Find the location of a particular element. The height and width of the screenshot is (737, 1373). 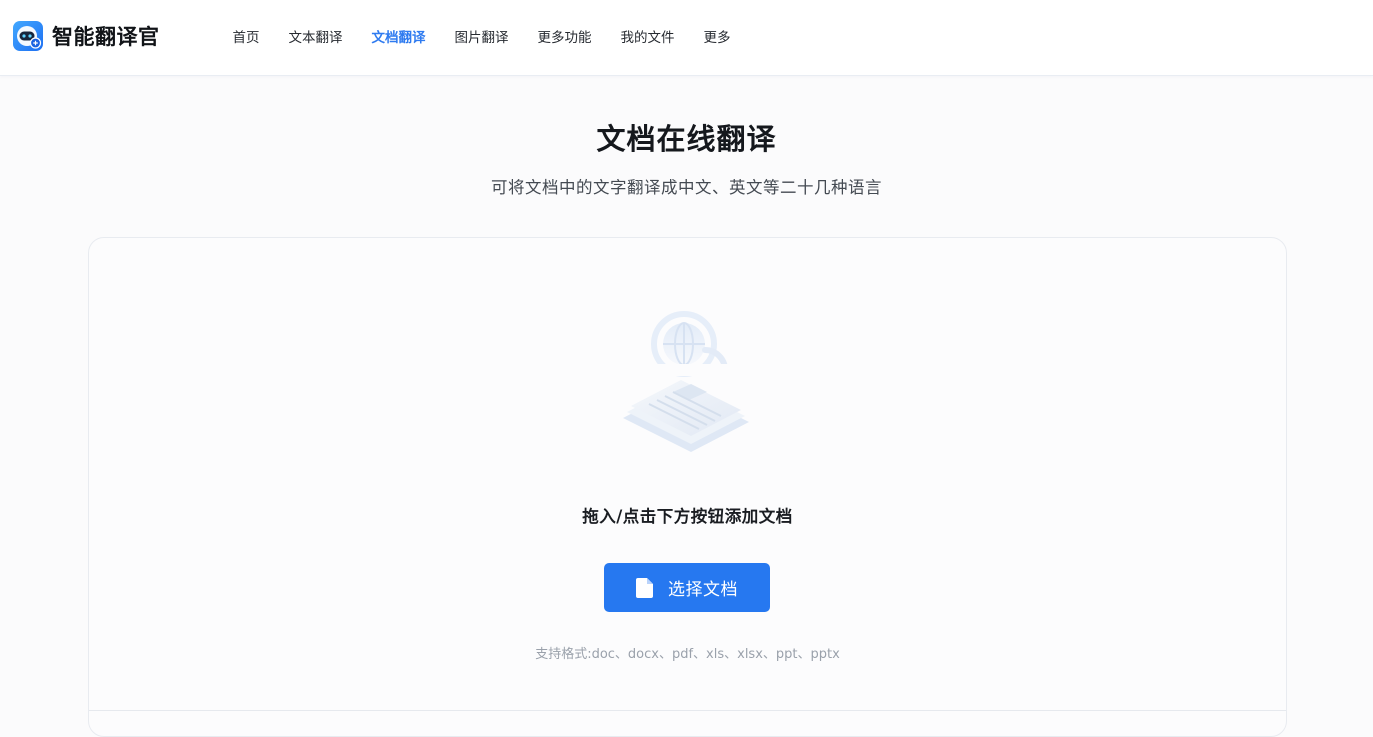

nav-document-translate: 文档翻译 is located at coordinates (399, 36).